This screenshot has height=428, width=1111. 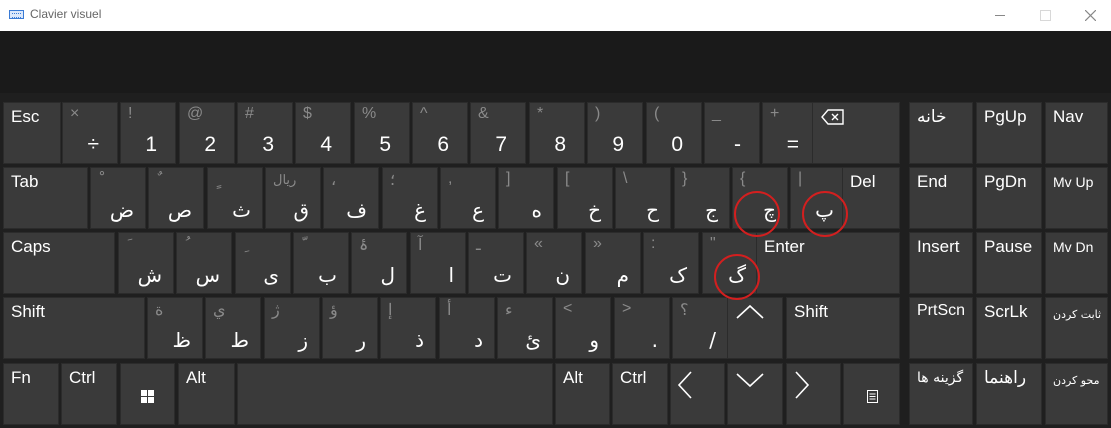 What do you see at coordinates (235, 198) in the screenshot?
I see `row2-char-key: ٍث` at bounding box center [235, 198].